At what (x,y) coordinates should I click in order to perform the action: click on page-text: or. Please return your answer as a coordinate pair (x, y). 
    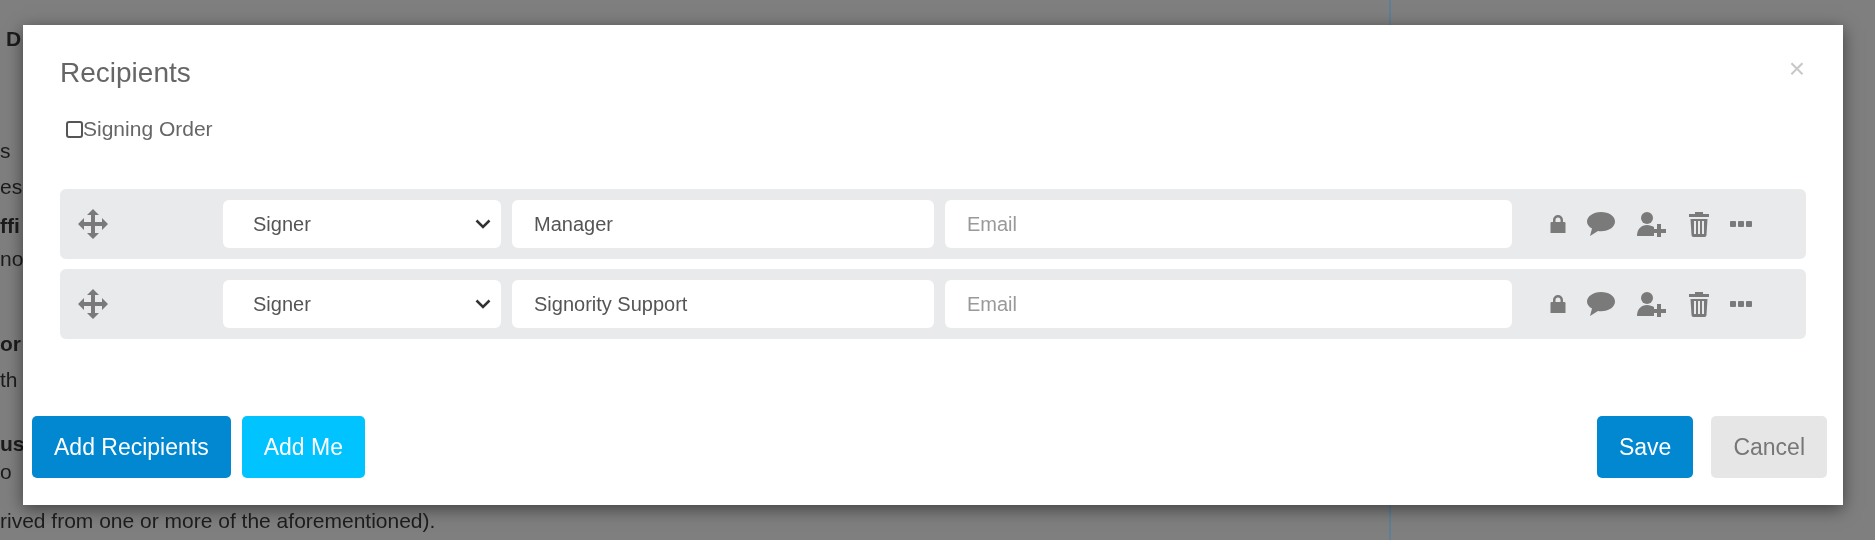
    Looking at the image, I should click on (10, 344).